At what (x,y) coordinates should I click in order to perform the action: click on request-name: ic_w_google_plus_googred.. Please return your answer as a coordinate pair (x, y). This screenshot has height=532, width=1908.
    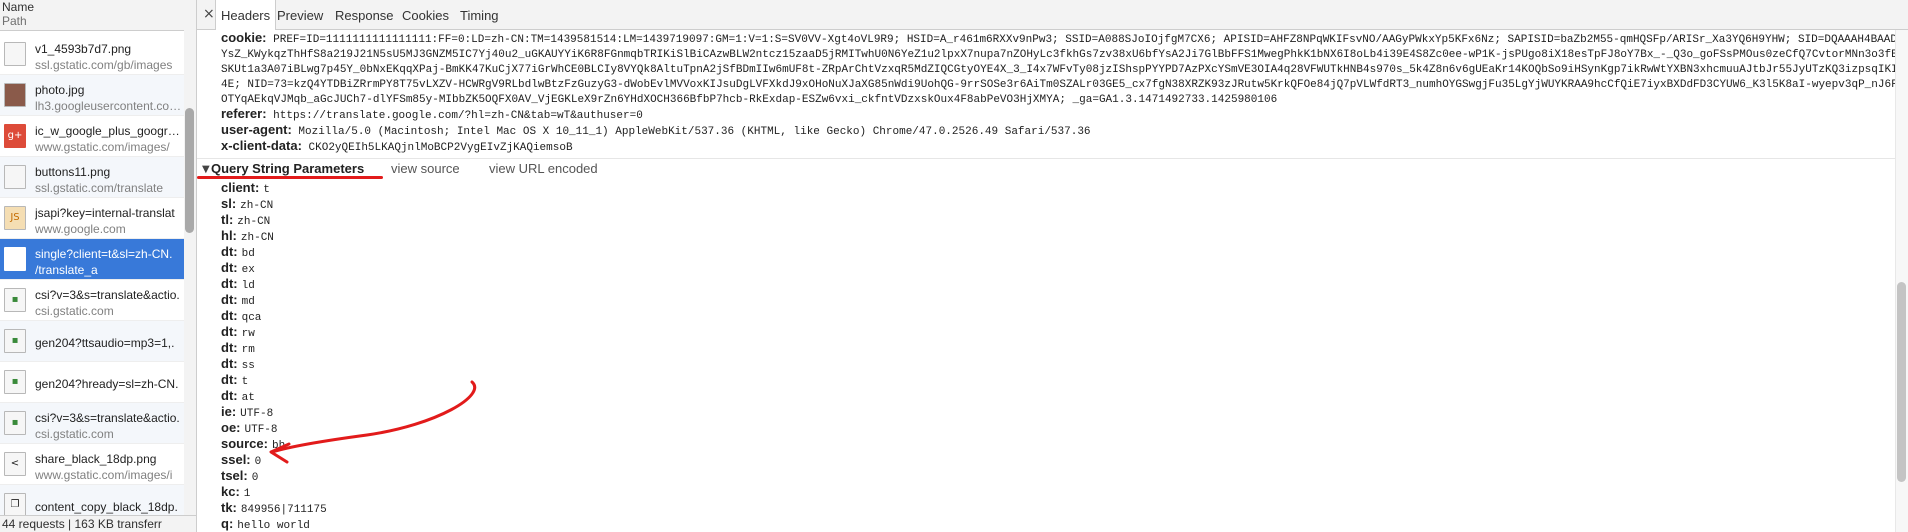
    Looking at the image, I should click on (108, 131).